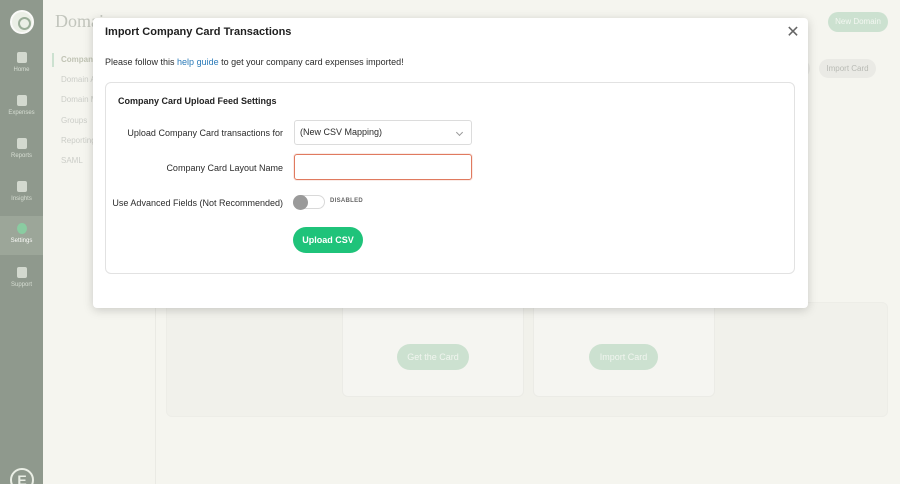 This screenshot has height=484, width=900. What do you see at coordinates (197, 203) in the screenshot?
I see `advanced-fields-label: Use Advanced Fields (Not Recommended)` at bounding box center [197, 203].